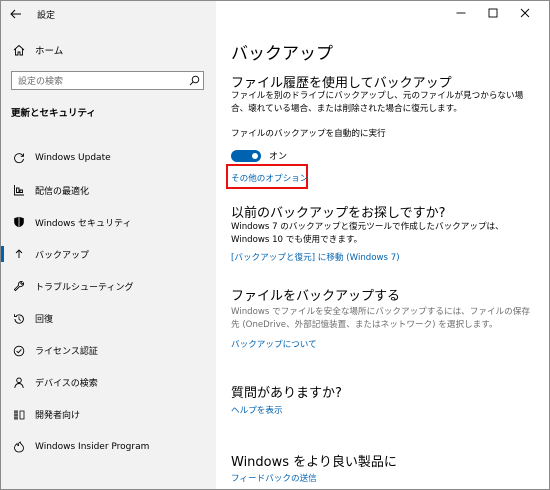 Image resolution: width=550 pixels, height=490 pixels. What do you see at coordinates (282, 54) in the screenshot?
I see `page-title: バックアップ` at bounding box center [282, 54].